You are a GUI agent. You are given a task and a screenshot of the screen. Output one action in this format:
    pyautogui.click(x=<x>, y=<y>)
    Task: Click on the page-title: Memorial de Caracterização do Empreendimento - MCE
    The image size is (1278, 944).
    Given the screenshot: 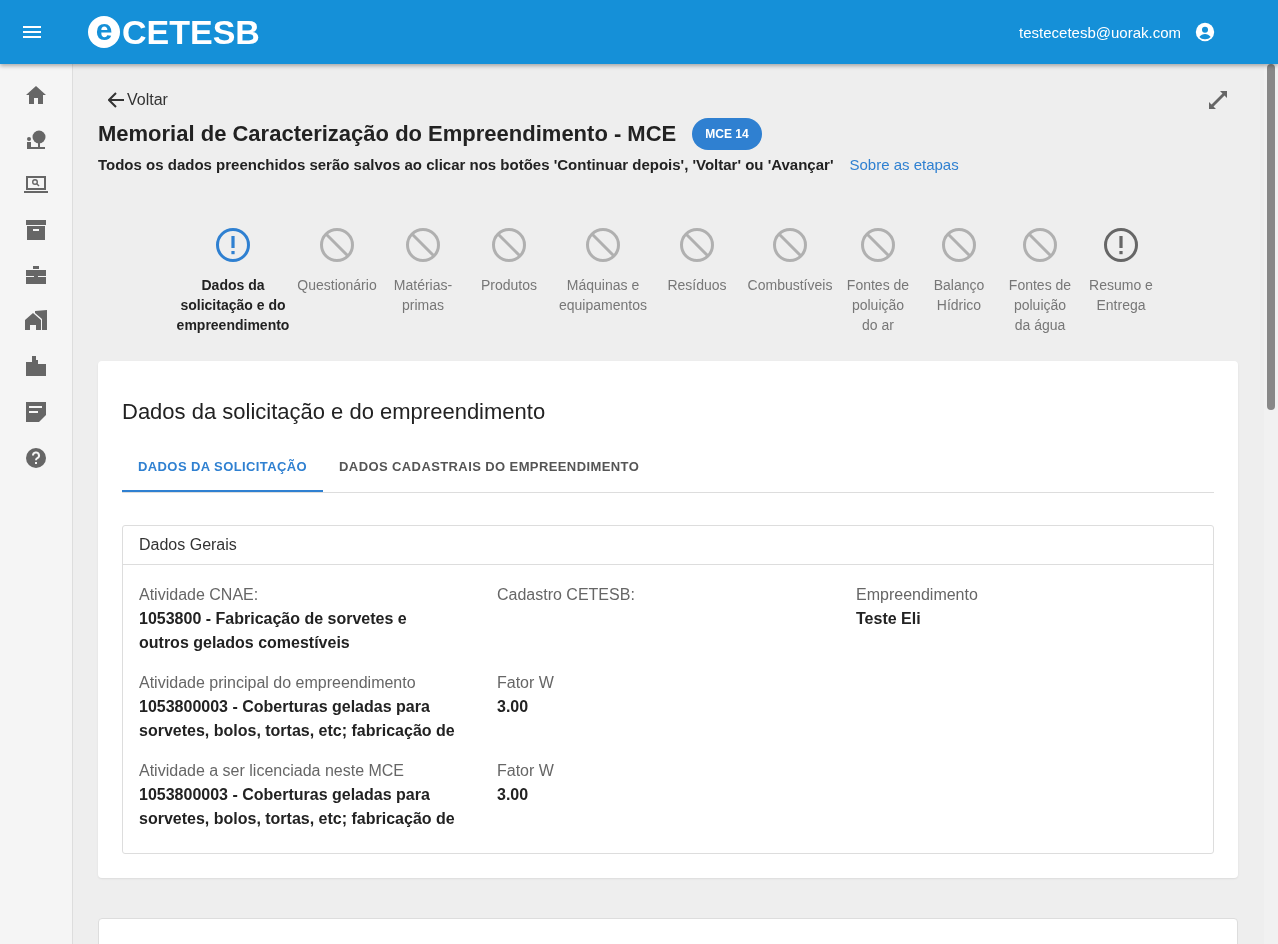 What is the action you would take?
    pyautogui.click(x=387, y=134)
    